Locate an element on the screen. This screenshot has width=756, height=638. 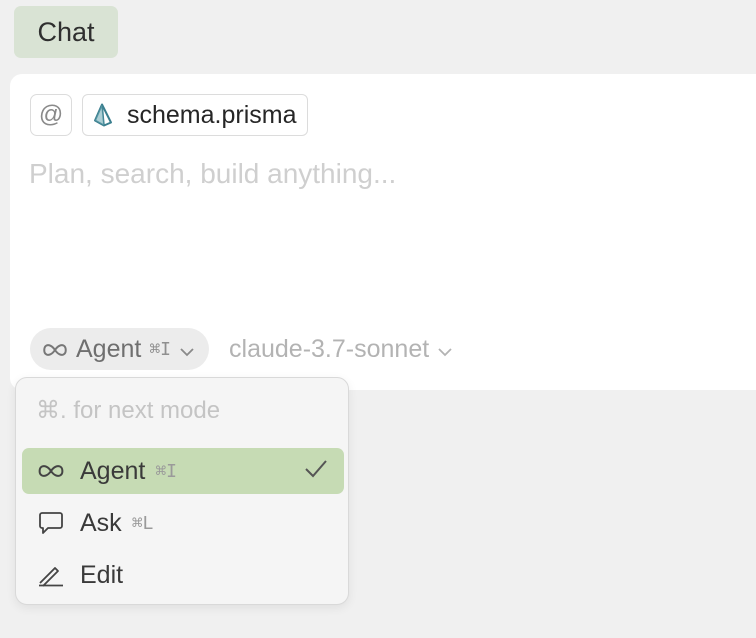
chat-tab-label: Chat is located at coordinates (66, 31).